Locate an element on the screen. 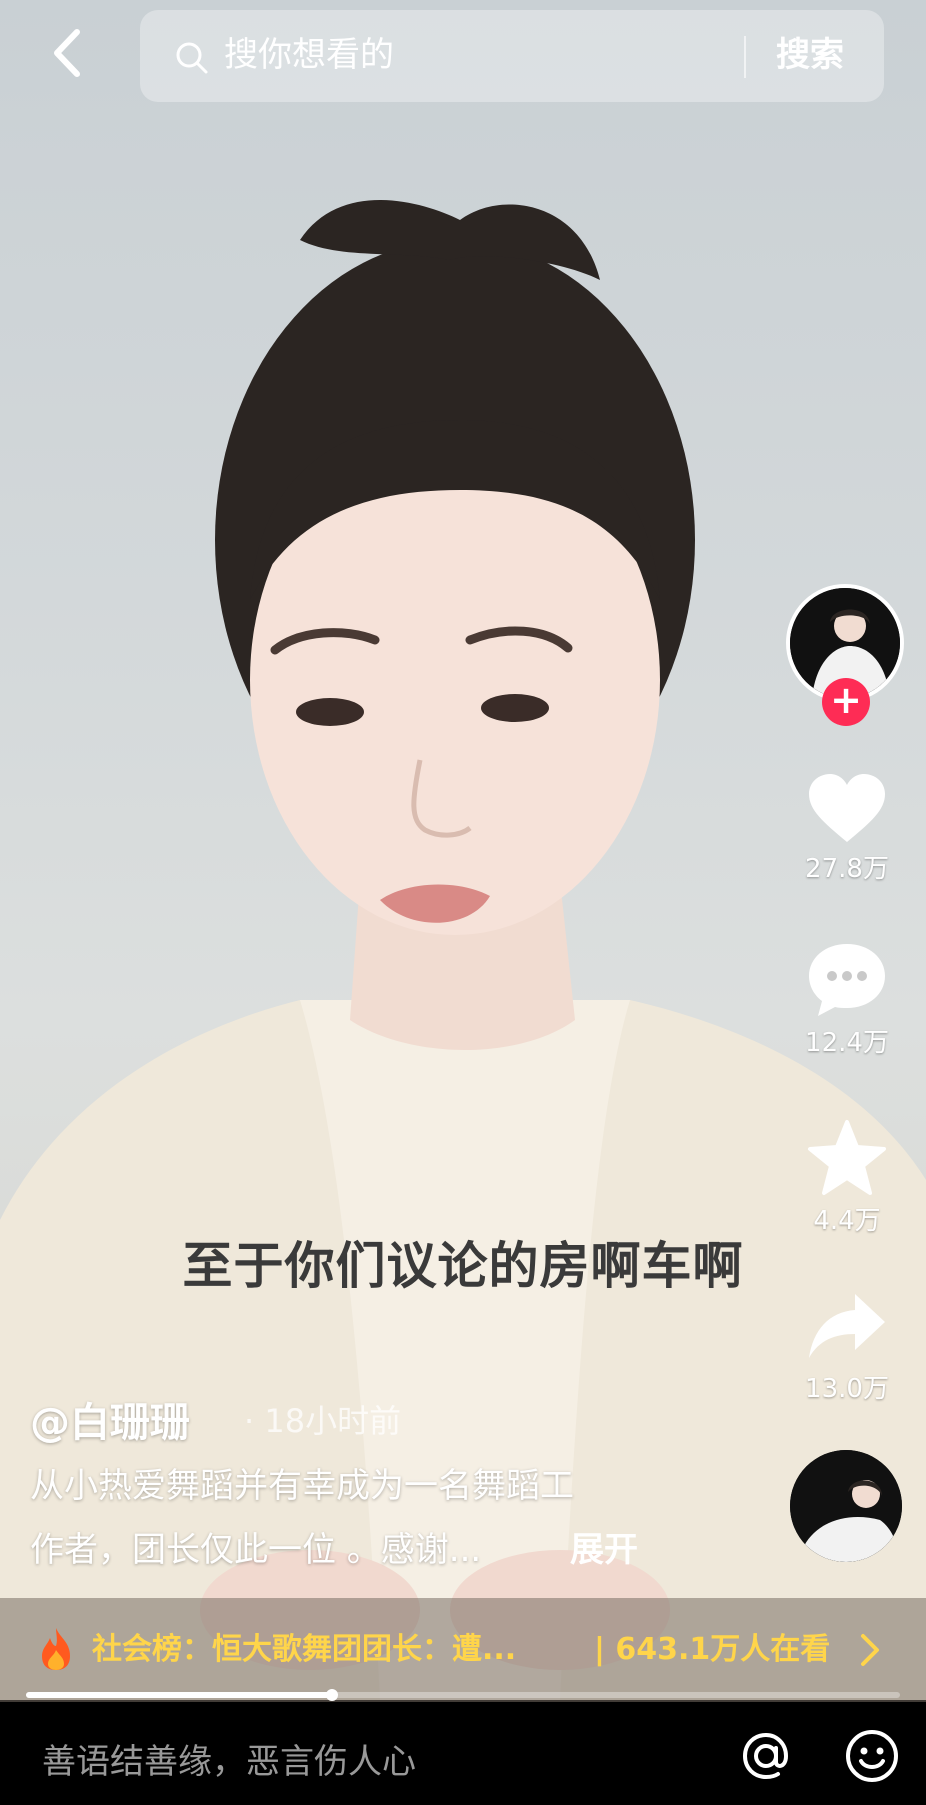  search-icon is located at coordinates (192, 58).